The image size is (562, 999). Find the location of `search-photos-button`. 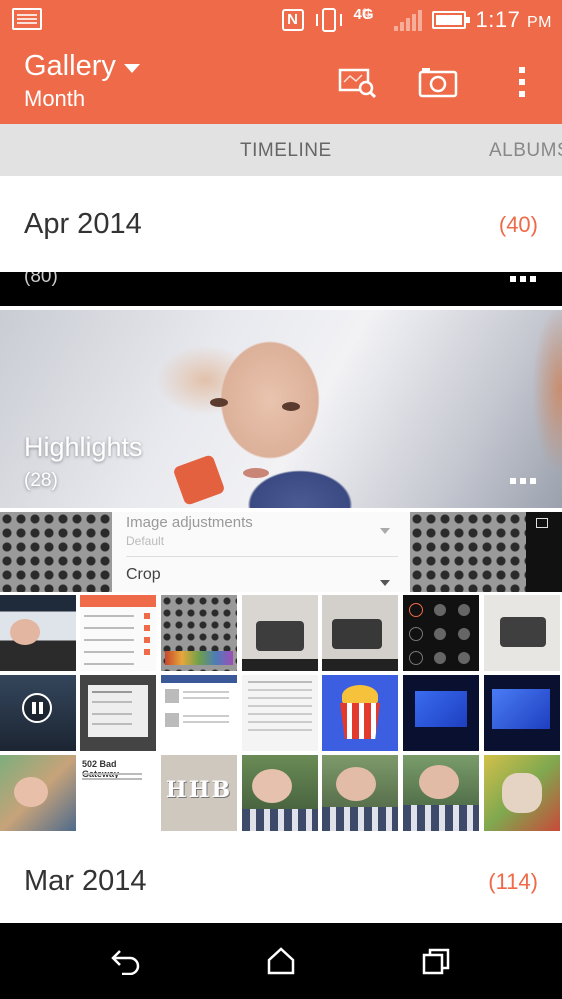

search-photos-button is located at coordinates (358, 82).